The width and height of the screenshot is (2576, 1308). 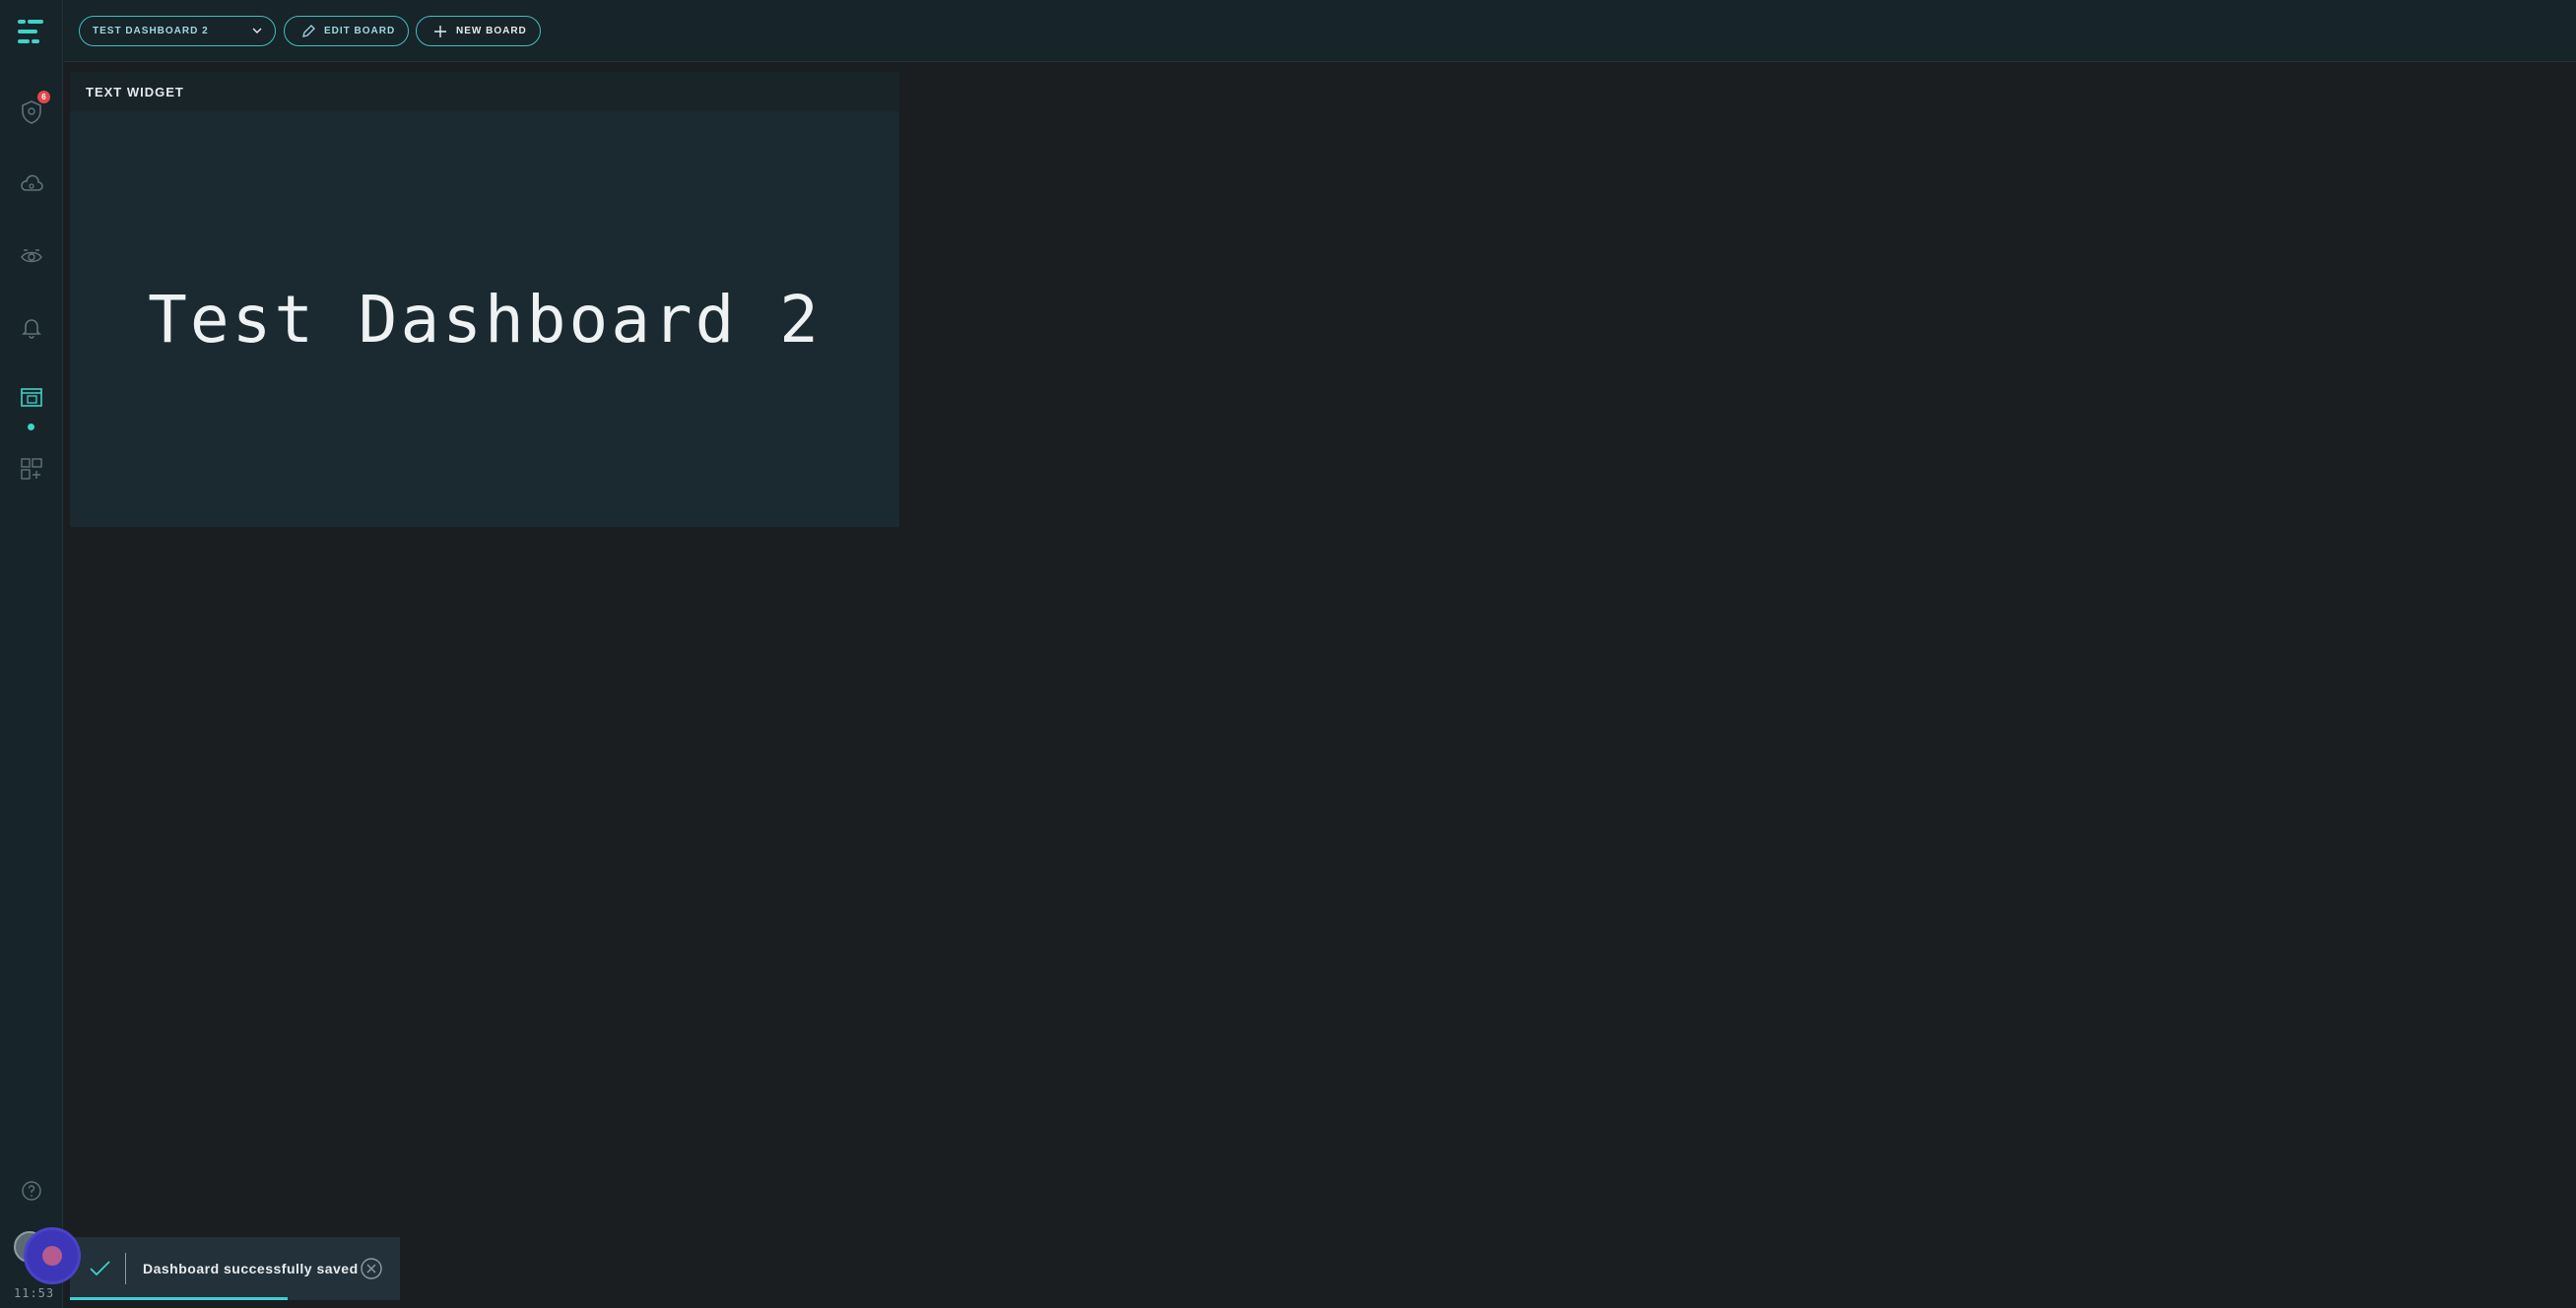 I want to click on sidebar-item-dashboards, so click(x=32, y=398).